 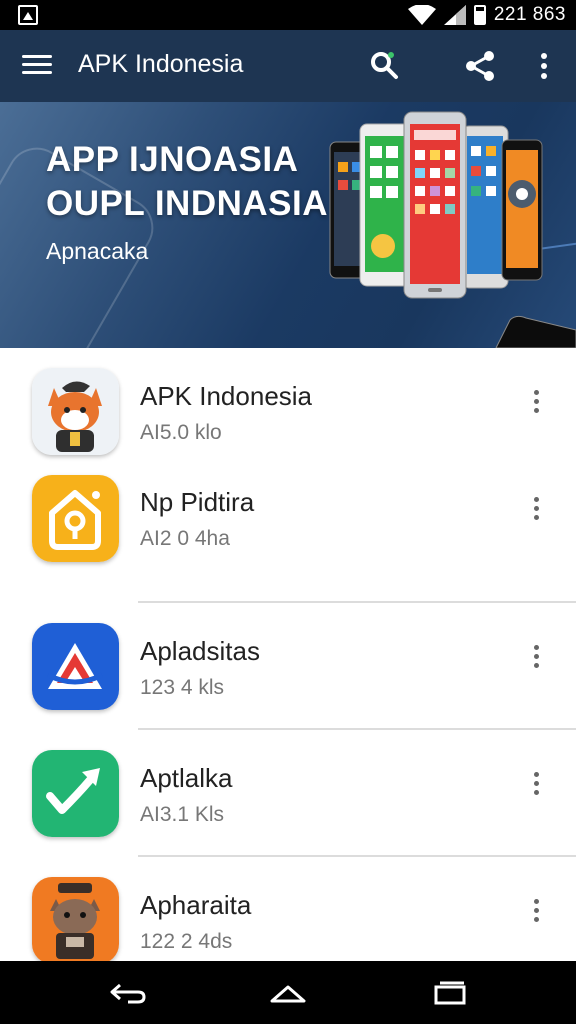 I want to click on banner-headline: APP IJNOASIA OUPL INDNASIA, so click(x=187, y=181).